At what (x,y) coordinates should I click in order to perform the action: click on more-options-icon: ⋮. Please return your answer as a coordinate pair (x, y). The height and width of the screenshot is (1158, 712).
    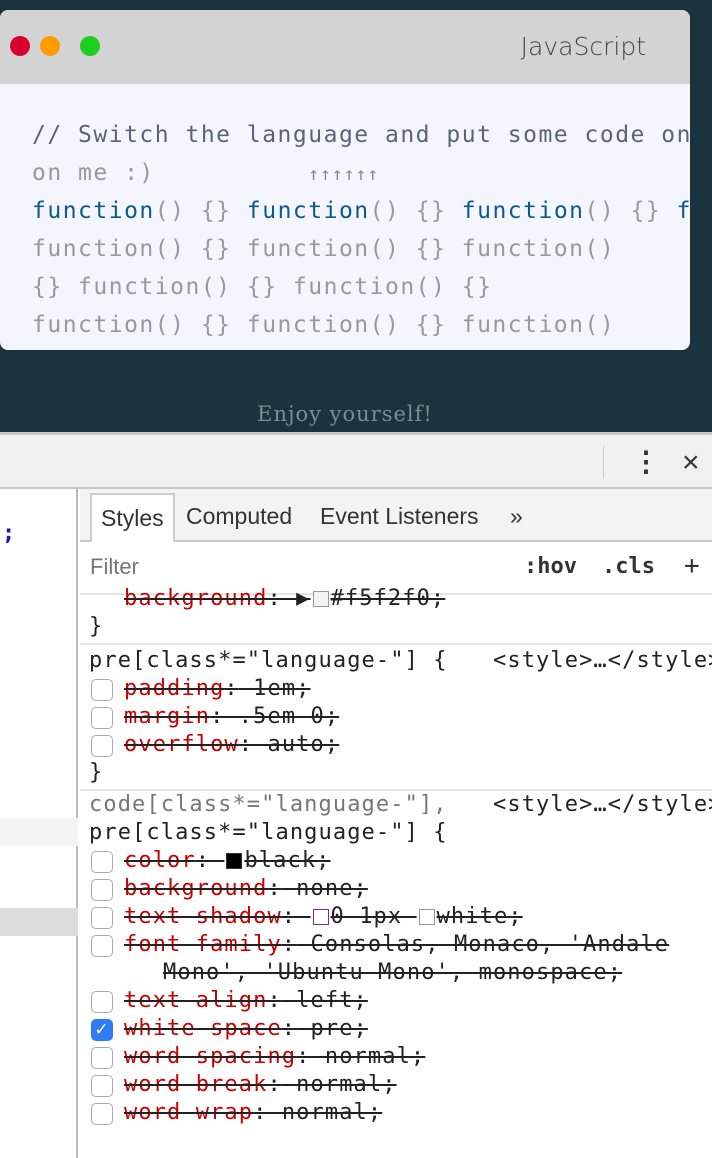
    Looking at the image, I should click on (646, 462).